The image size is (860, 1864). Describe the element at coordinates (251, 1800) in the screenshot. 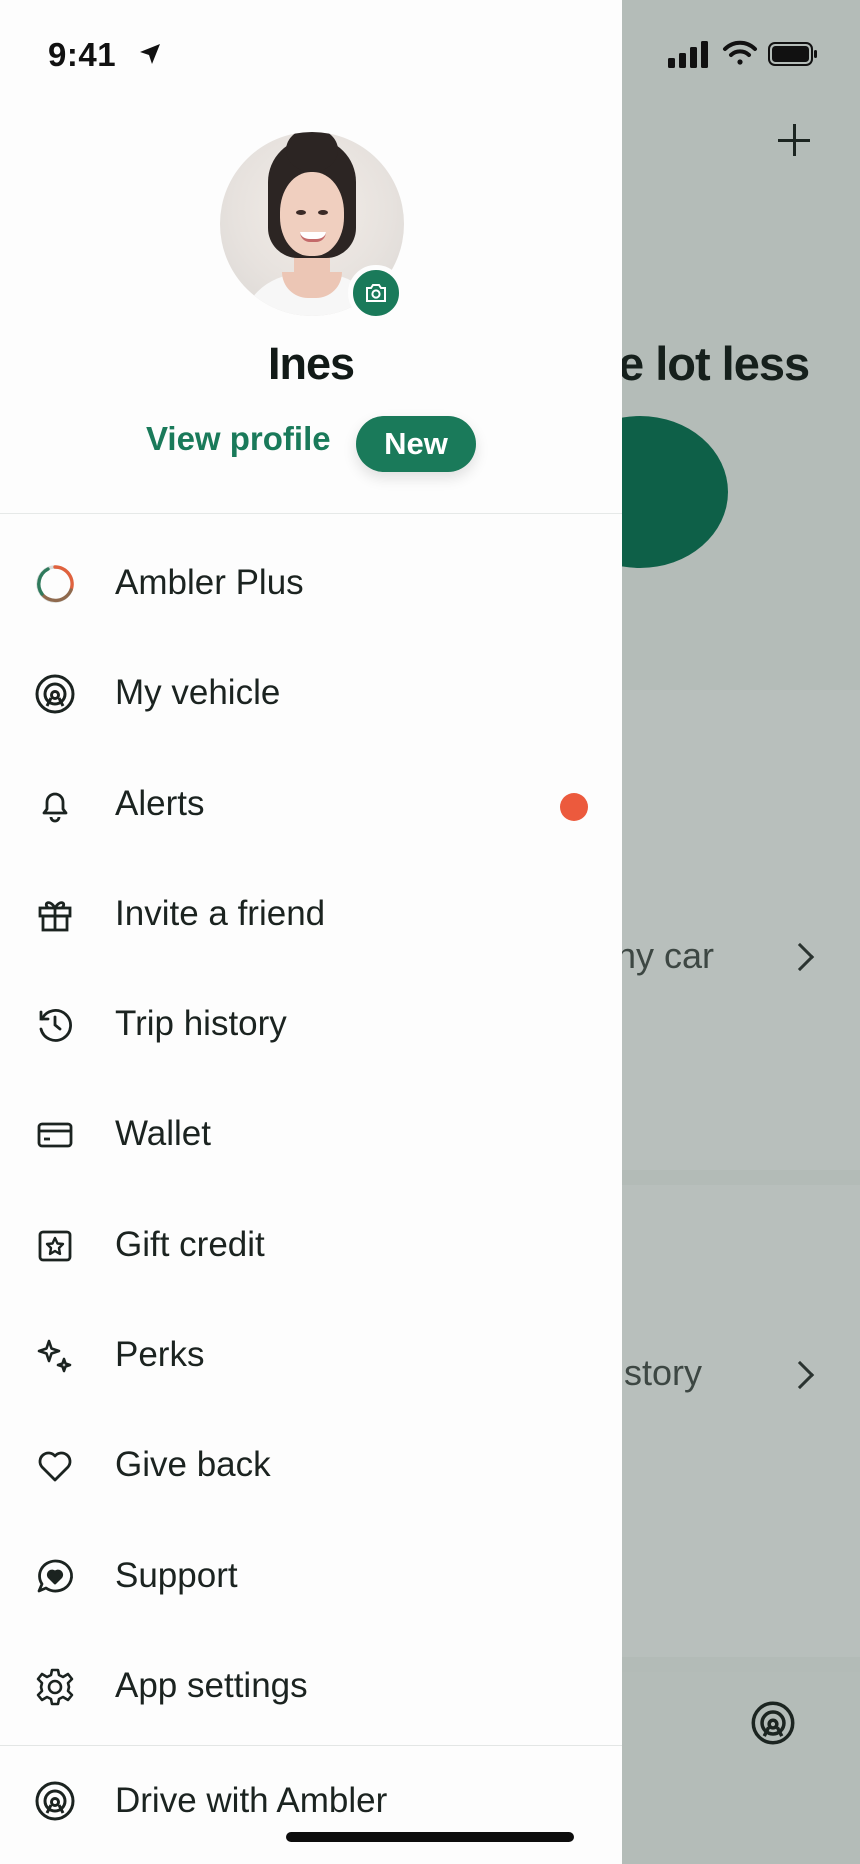

I see `menu-item-label: Drive with Ambler` at that location.